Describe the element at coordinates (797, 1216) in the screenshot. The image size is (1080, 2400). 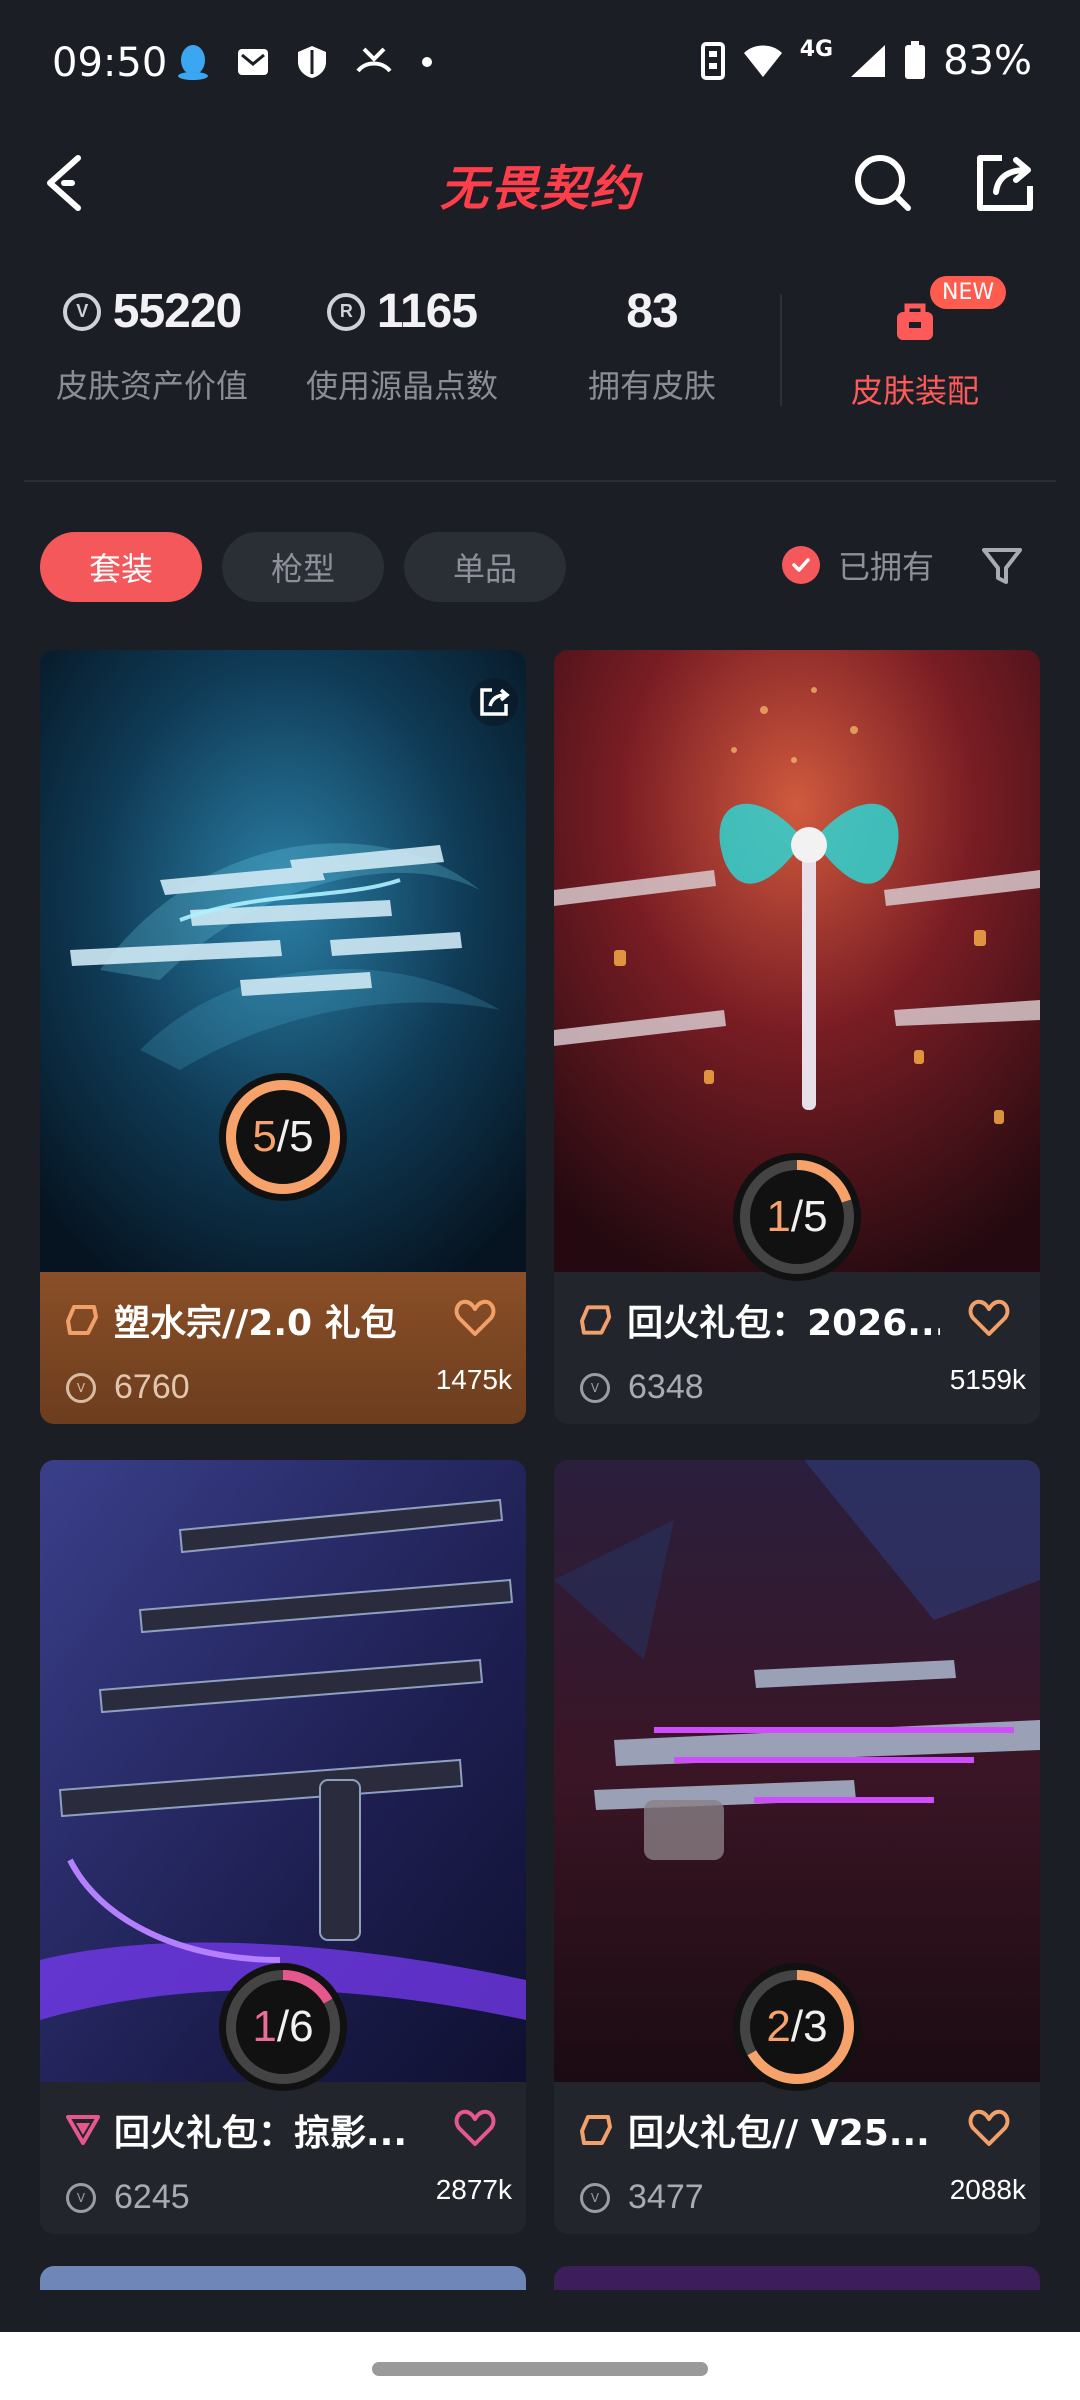
I see `progress-text: 1/5` at that location.